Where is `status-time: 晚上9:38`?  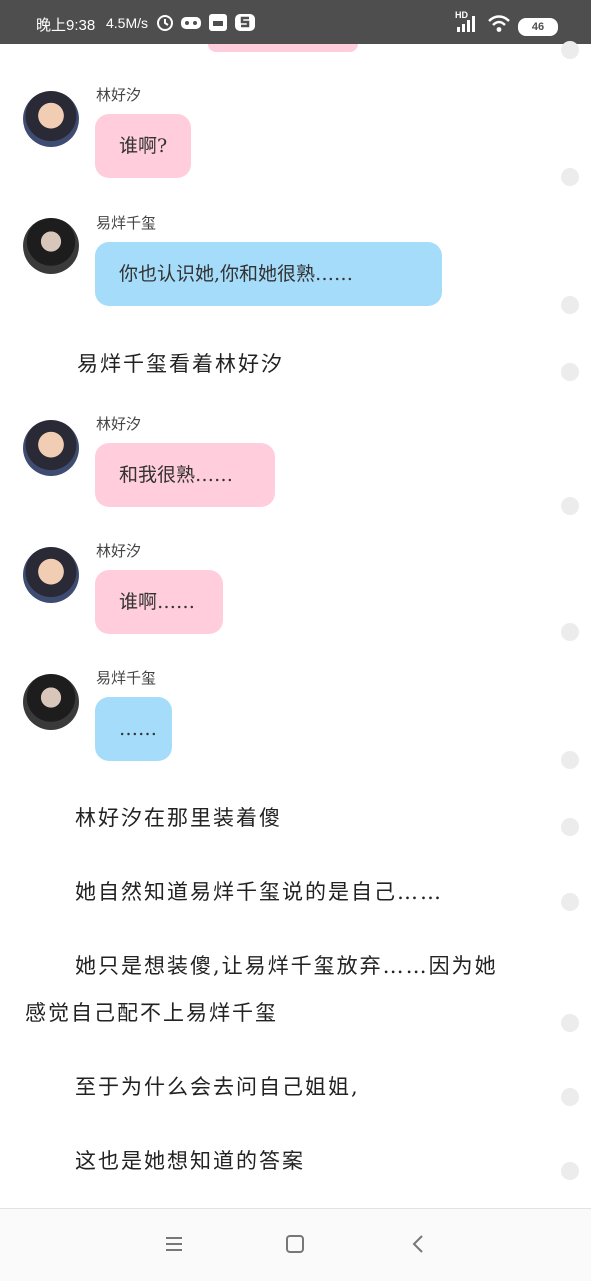
status-time: 晚上9:38 is located at coordinates (66, 25).